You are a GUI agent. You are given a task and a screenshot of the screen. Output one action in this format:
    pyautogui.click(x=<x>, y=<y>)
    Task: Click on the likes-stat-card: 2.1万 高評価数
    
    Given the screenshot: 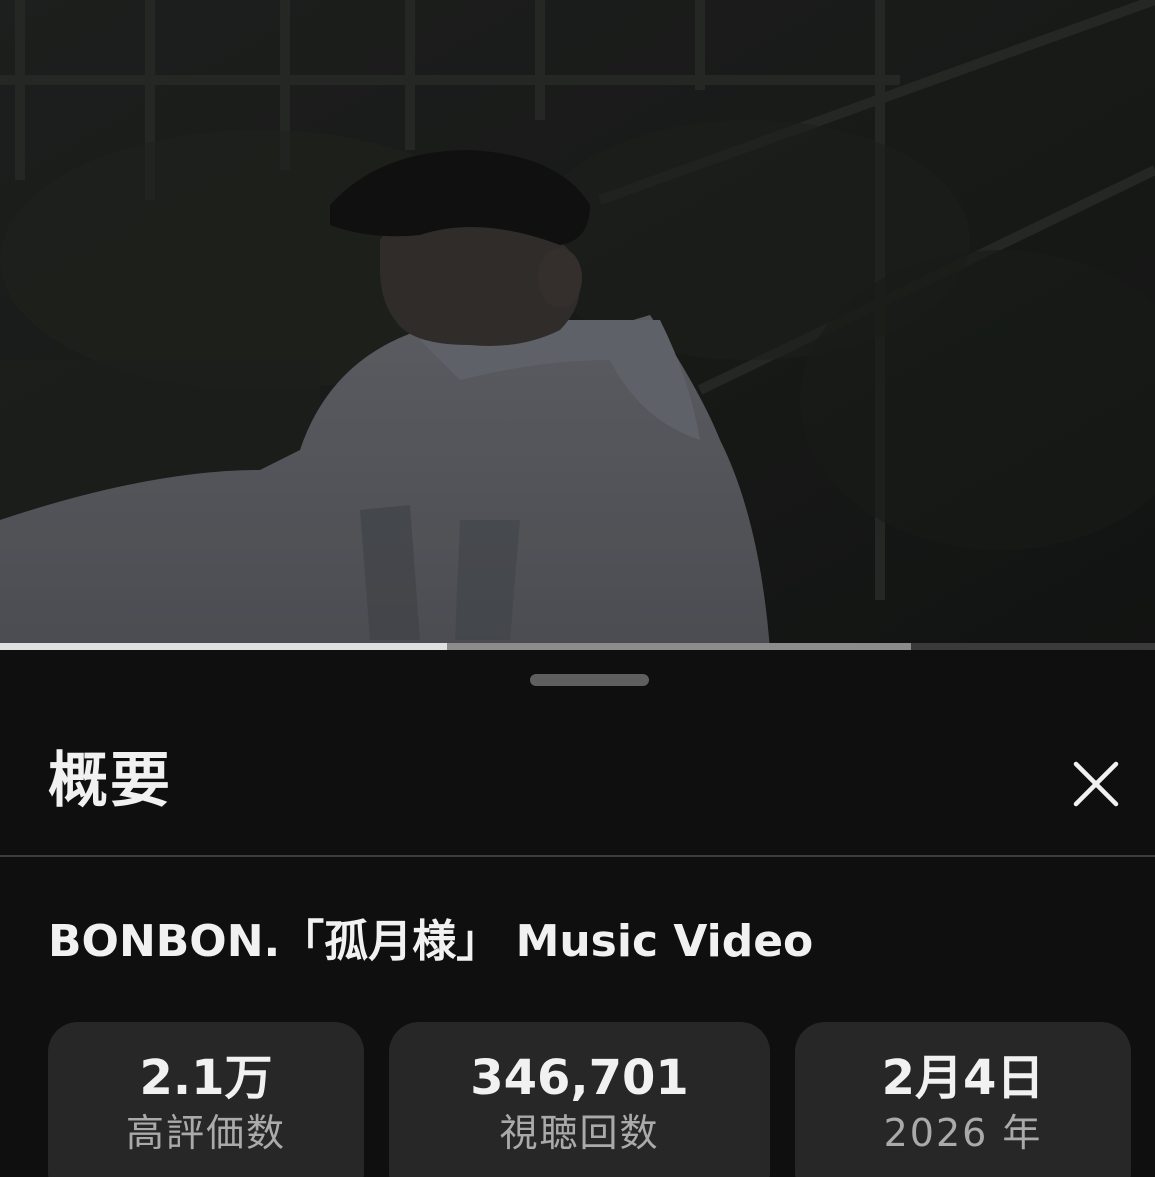 What is the action you would take?
    pyautogui.click(x=206, y=1099)
    